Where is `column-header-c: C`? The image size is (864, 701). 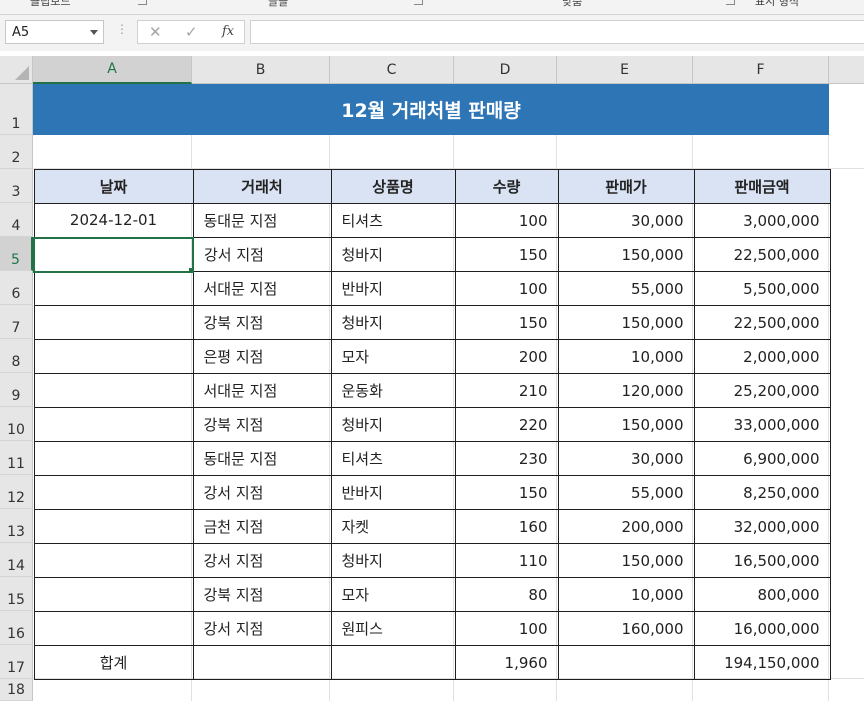 column-header-c: C is located at coordinates (392, 70).